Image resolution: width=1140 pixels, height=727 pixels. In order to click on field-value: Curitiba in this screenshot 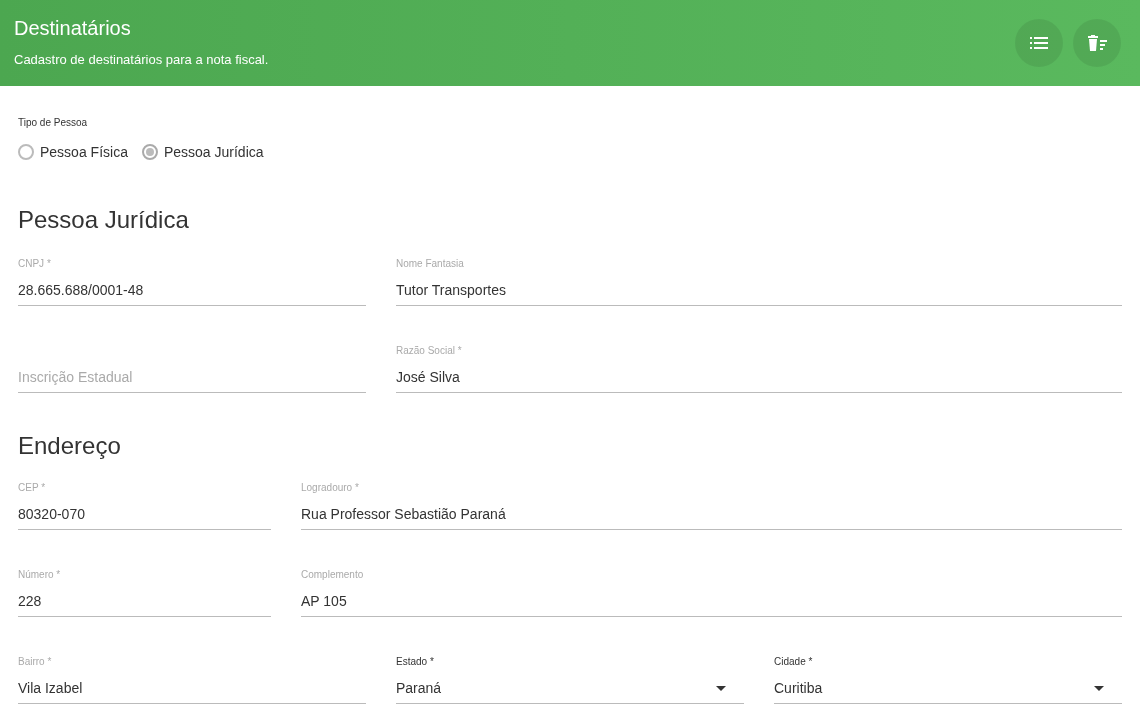, I will do `click(798, 688)`.